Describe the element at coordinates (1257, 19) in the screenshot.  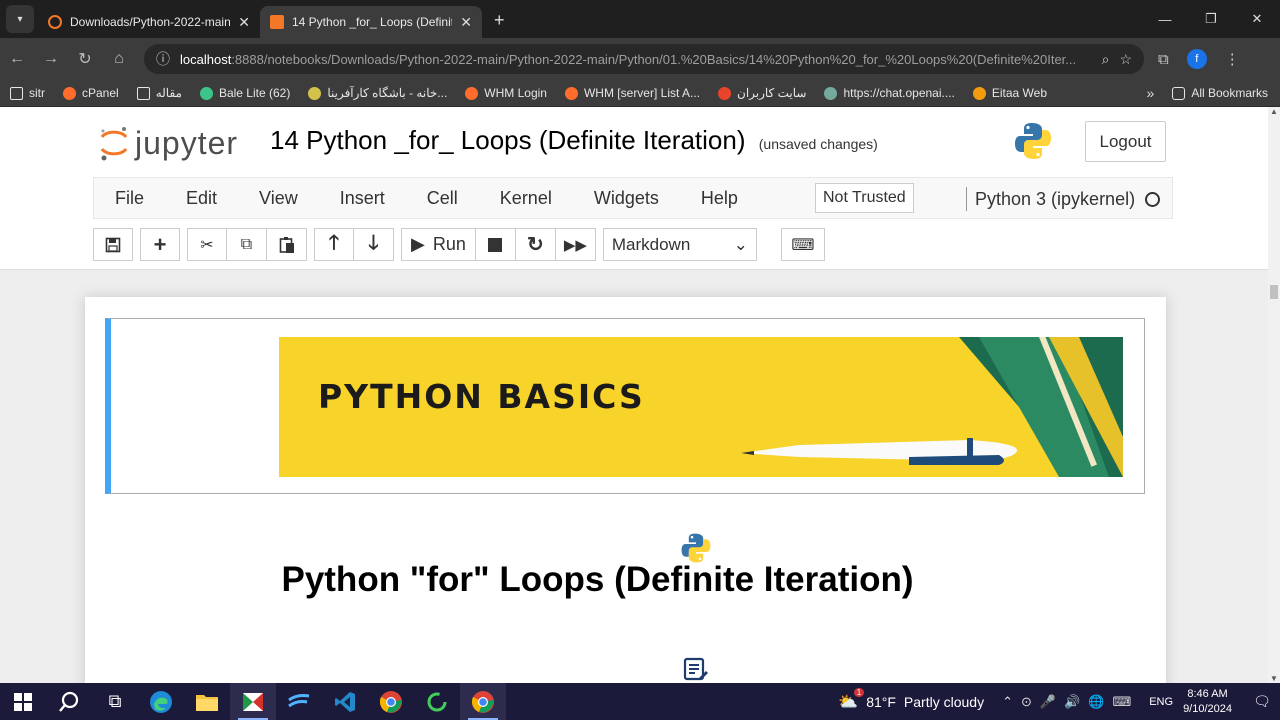
I see `close-window-icon: ✕` at that location.